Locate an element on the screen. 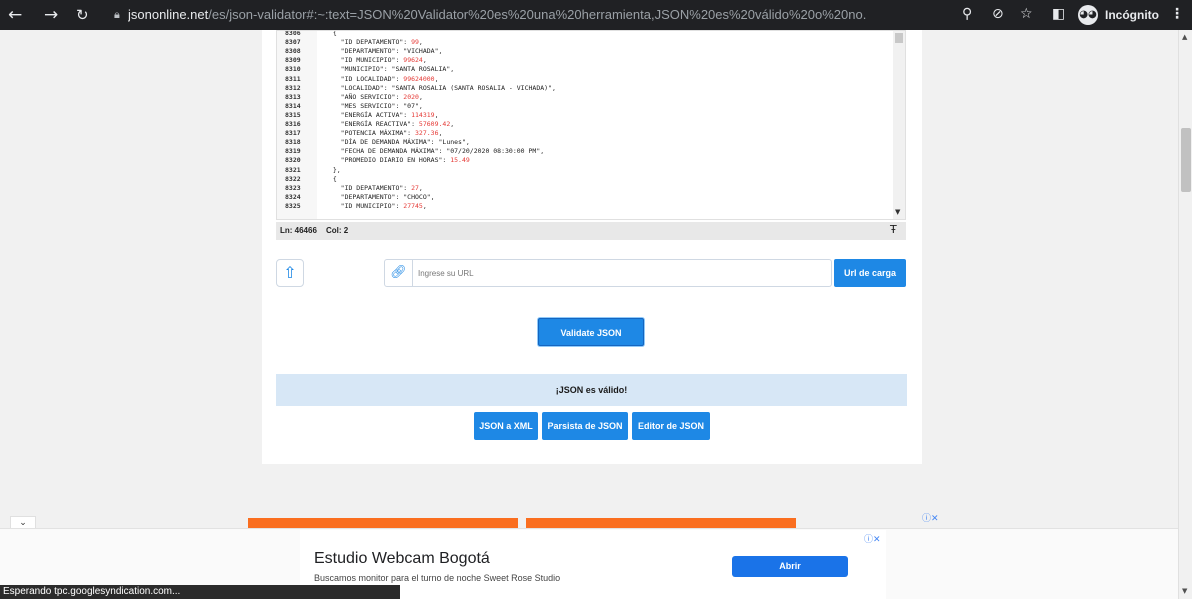 The height and width of the screenshot is (599, 1192). editor-line: 8306 { is located at coordinates (577, 34).